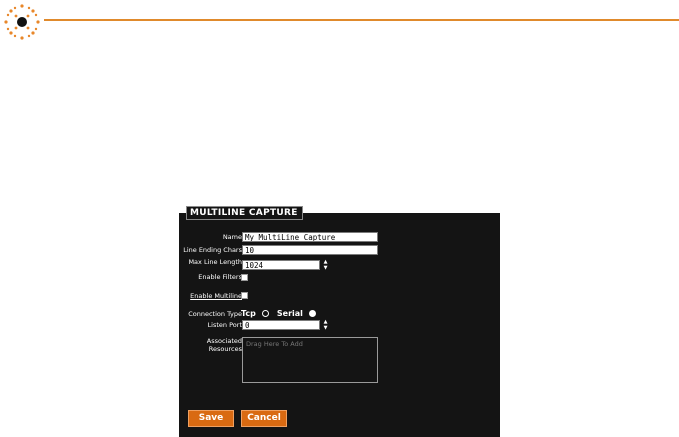 Image resolution: width=679 pixels, height=437 pixels. What do you see at coordinates (312, 313) in the screenshot?
I see `conn-serial-radio` at bounding box center [312, 313].